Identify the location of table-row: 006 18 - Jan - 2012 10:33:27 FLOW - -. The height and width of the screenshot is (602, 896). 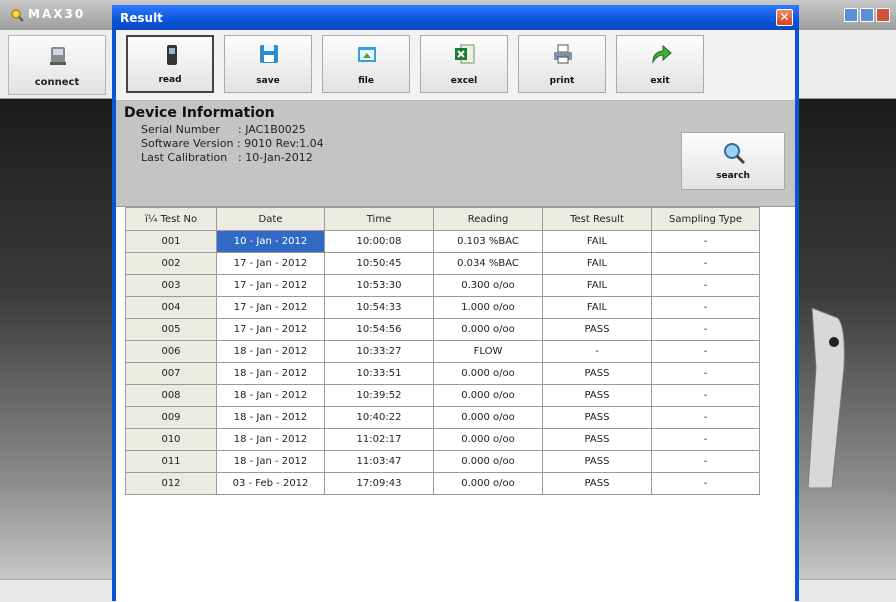
(442, 351).